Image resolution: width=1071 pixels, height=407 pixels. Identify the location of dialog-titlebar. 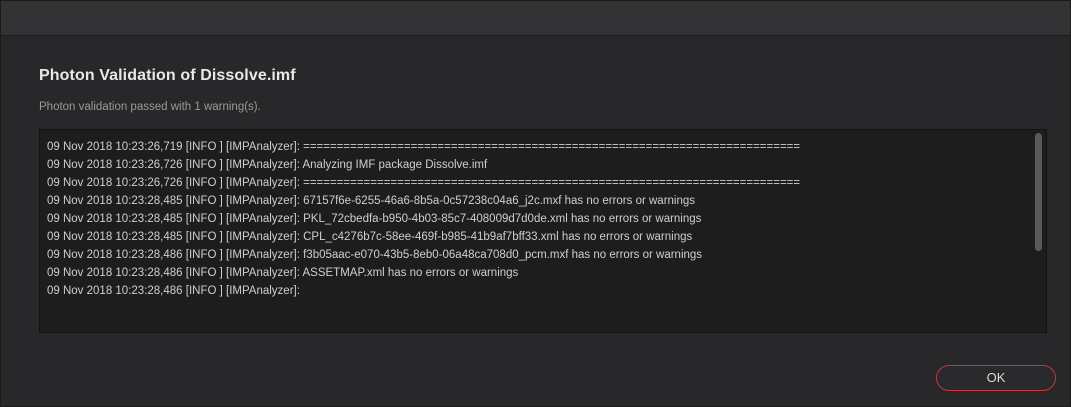
(535, 18).